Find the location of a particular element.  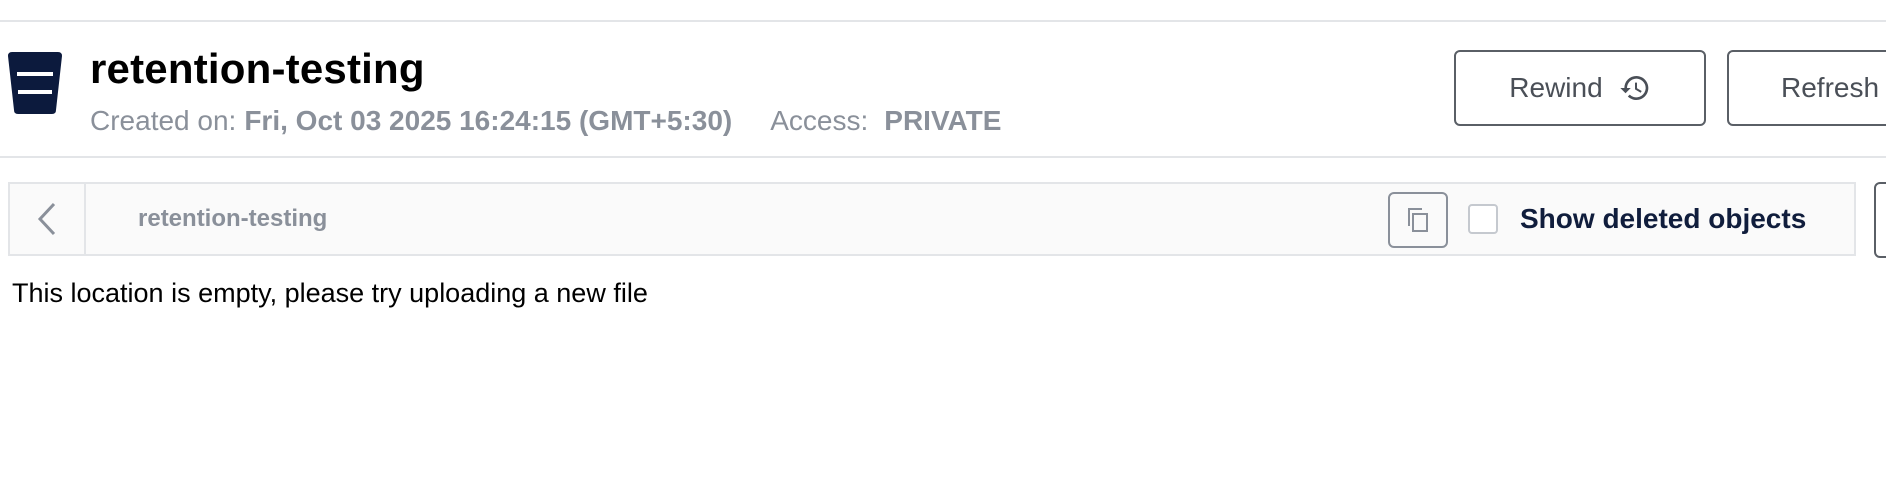

copy-path-button is located at coordinates (1418, 220).